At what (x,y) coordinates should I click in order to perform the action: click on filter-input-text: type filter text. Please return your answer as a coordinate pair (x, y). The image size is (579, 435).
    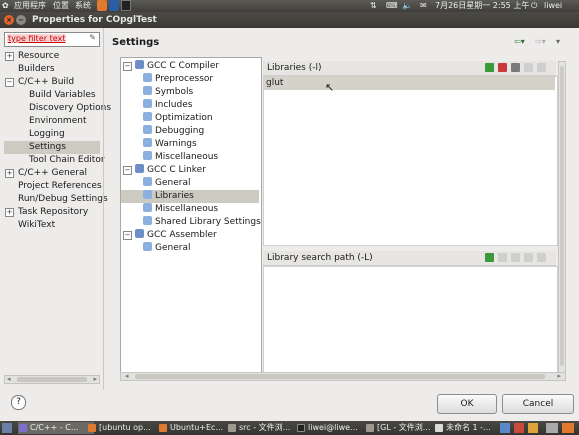
    Looking at the image, I should click on (37, 38).